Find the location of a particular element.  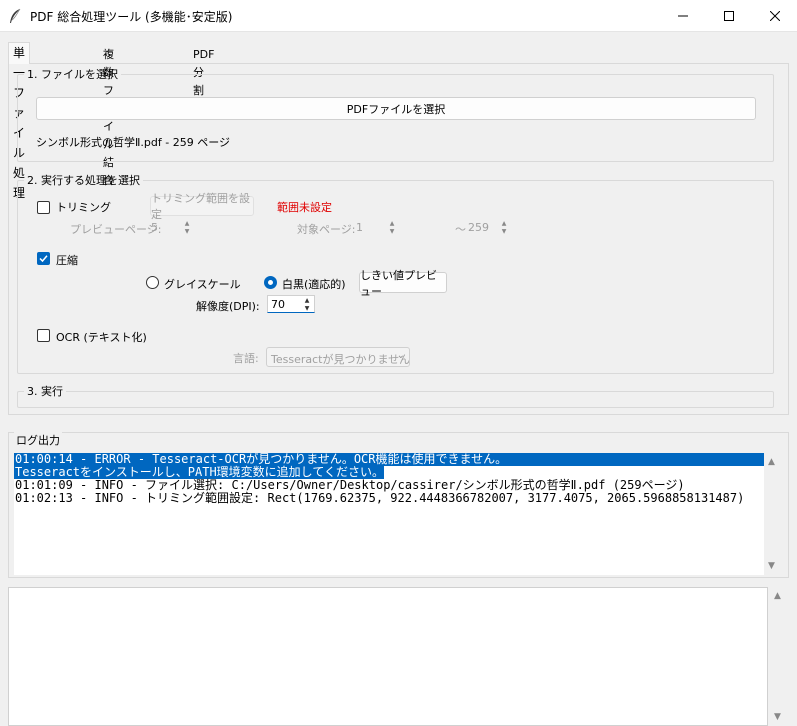

close-button is located at coordinates (774, 16).